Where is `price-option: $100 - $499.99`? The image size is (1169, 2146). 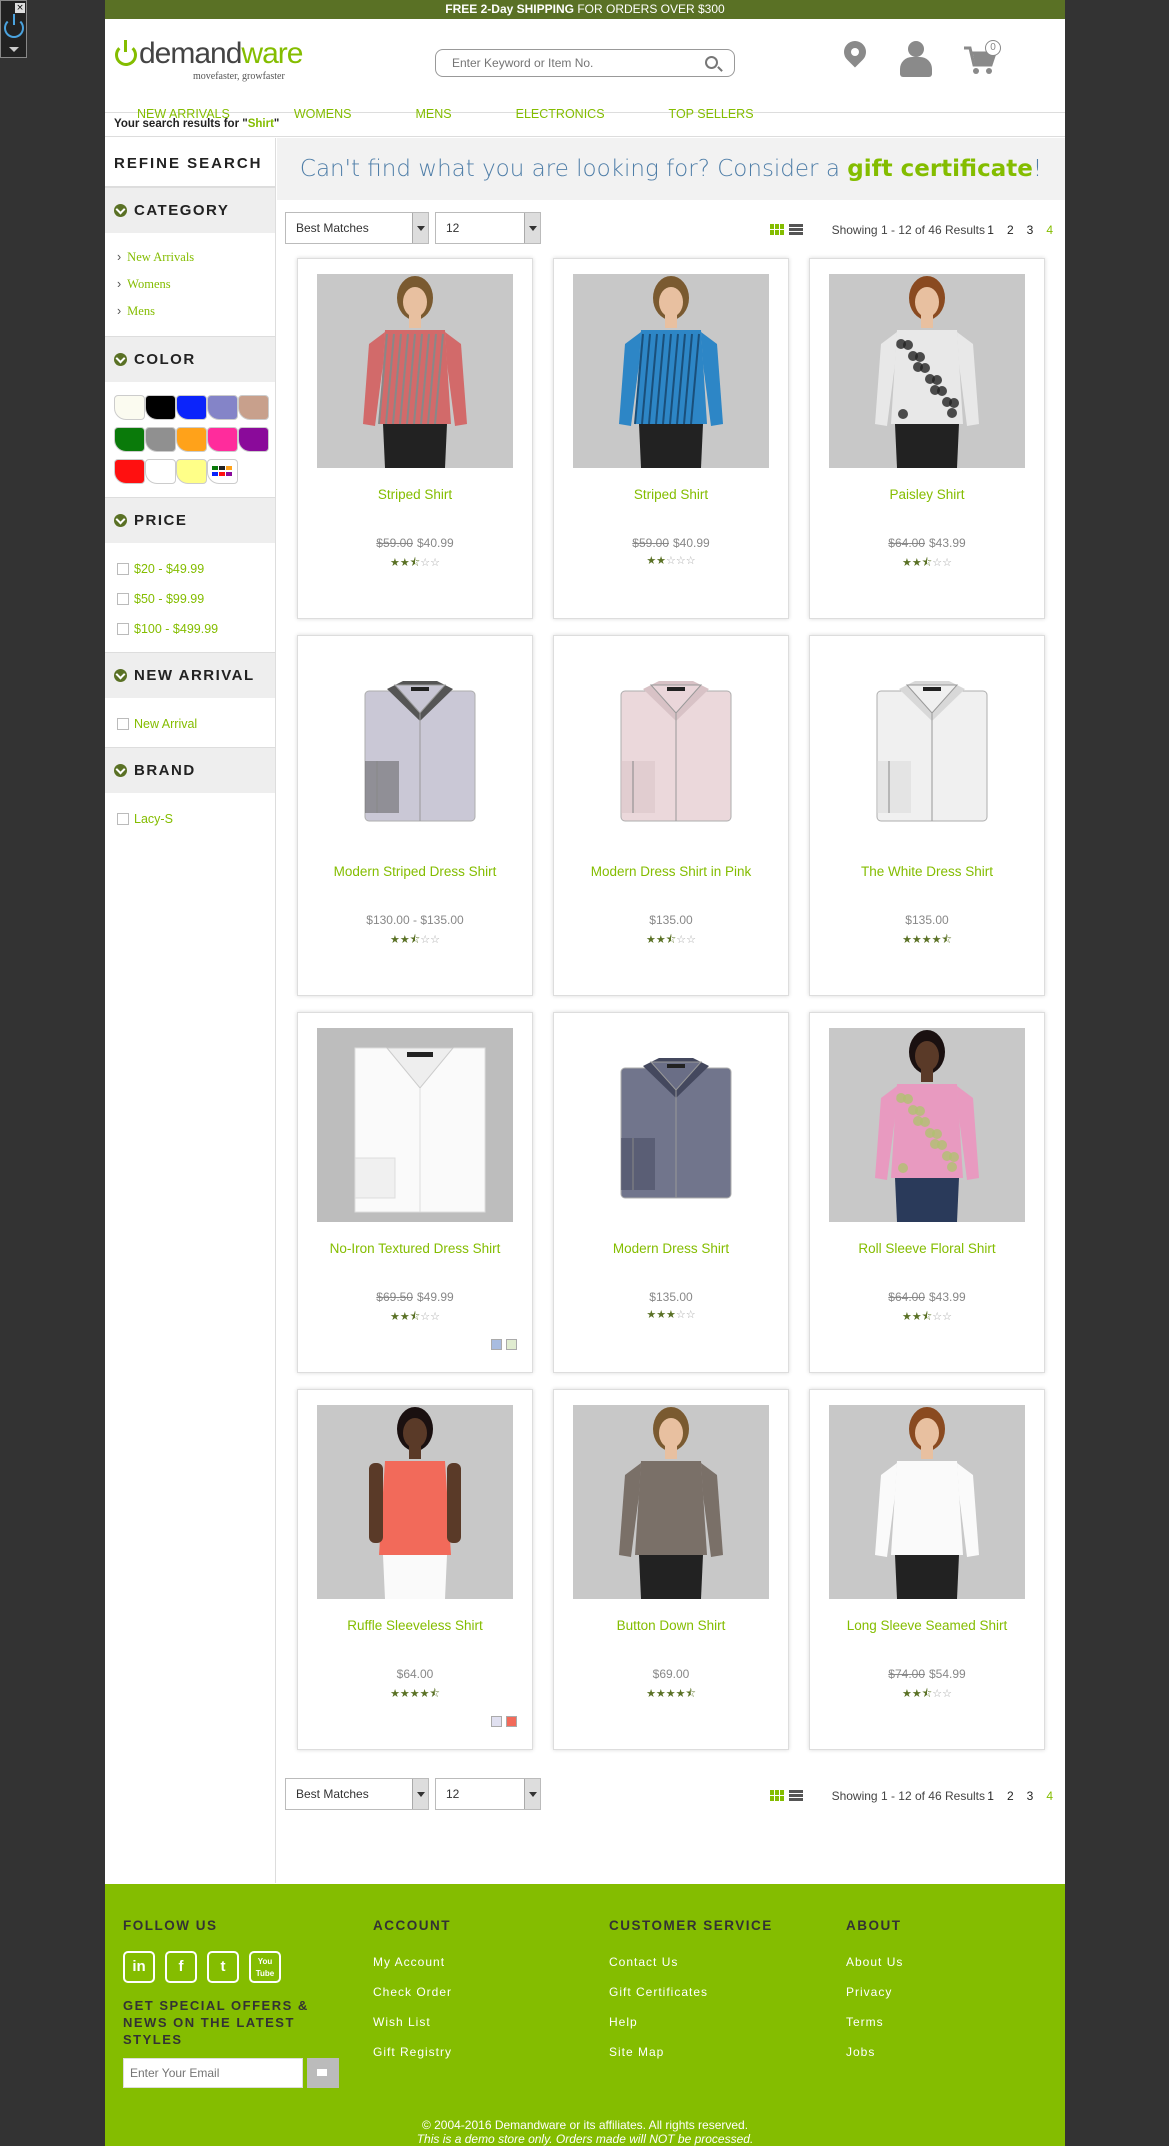
price-option: $100 - $499.99 is located at coordinates (196, 629).